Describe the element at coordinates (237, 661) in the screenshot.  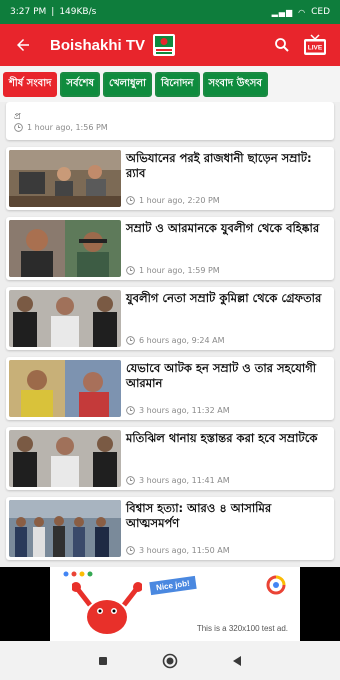
I see `back-nav-icon` at that location.